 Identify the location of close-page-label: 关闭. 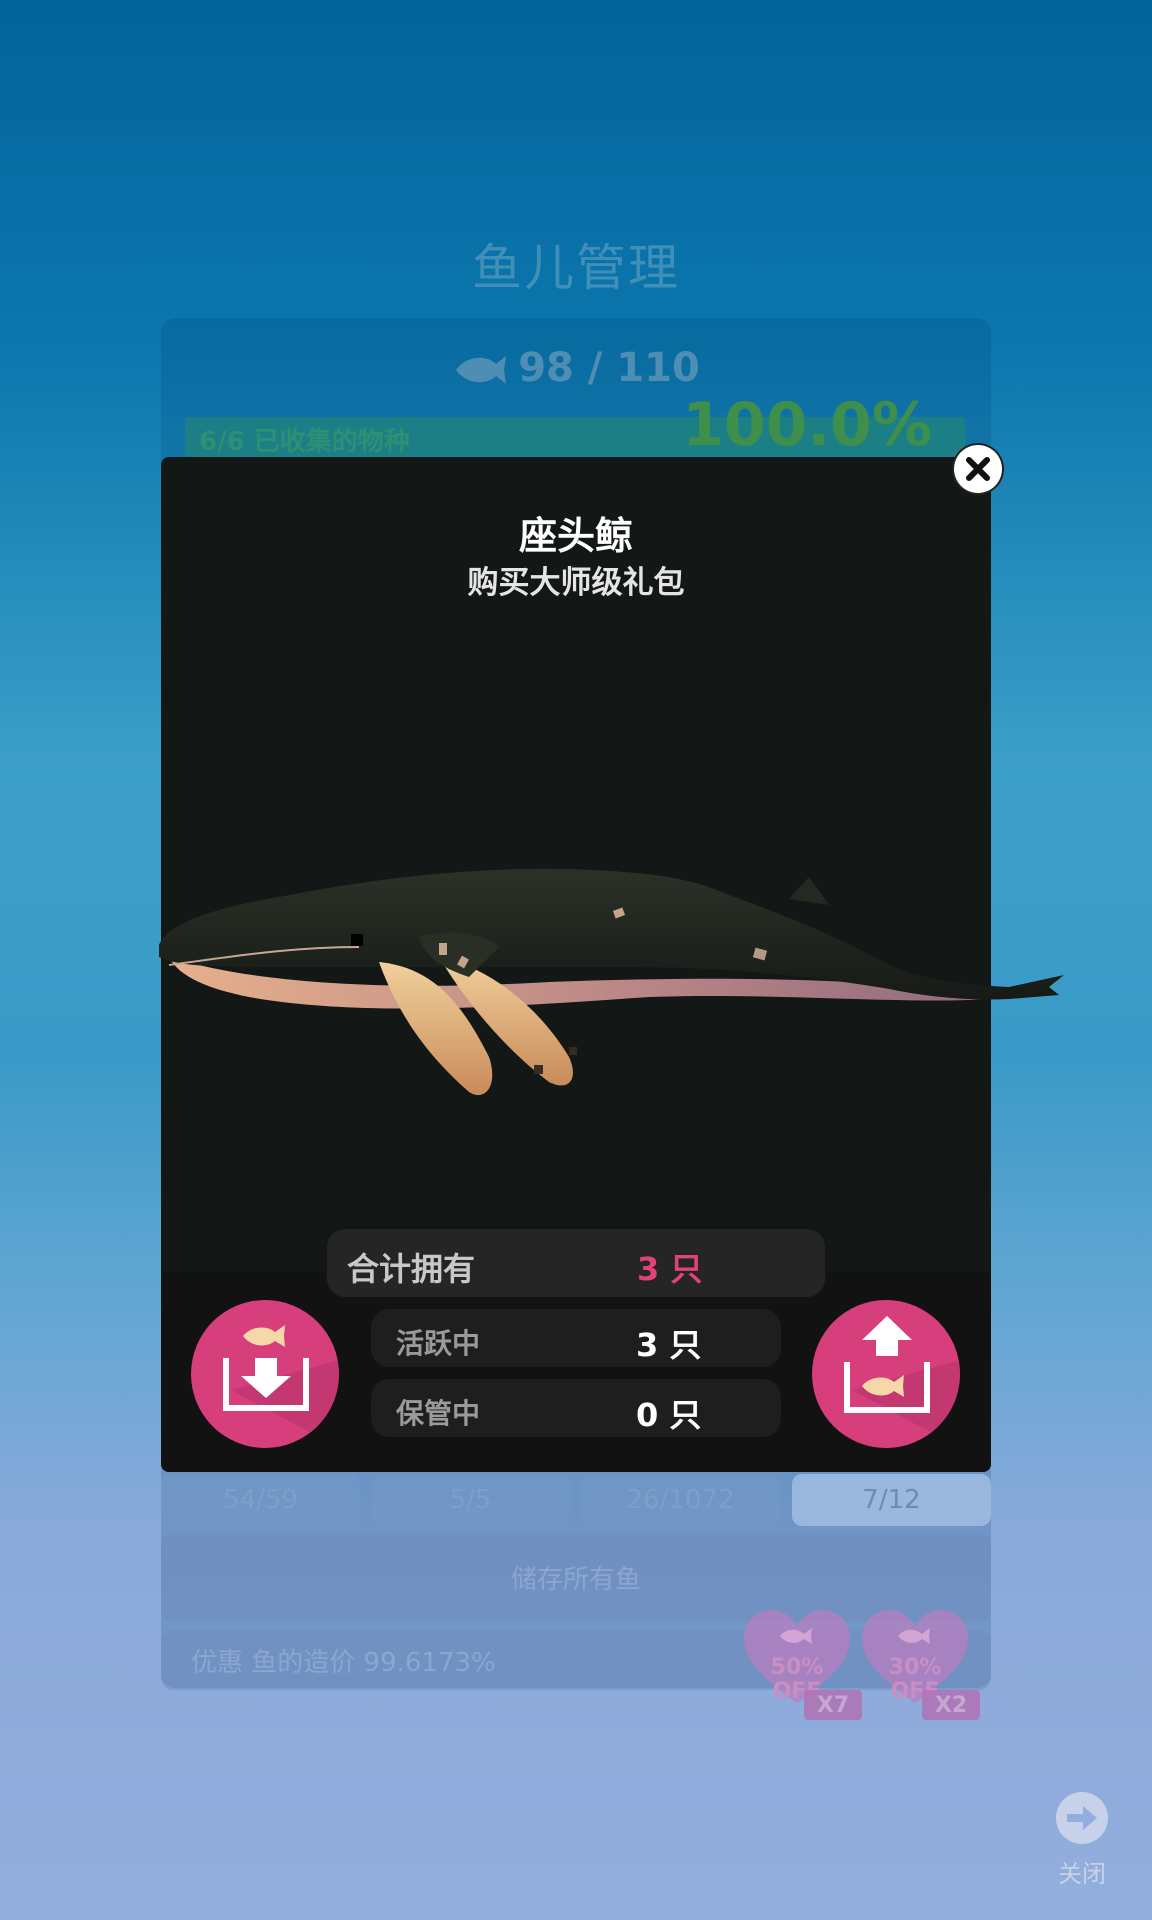
(1082, 1874).